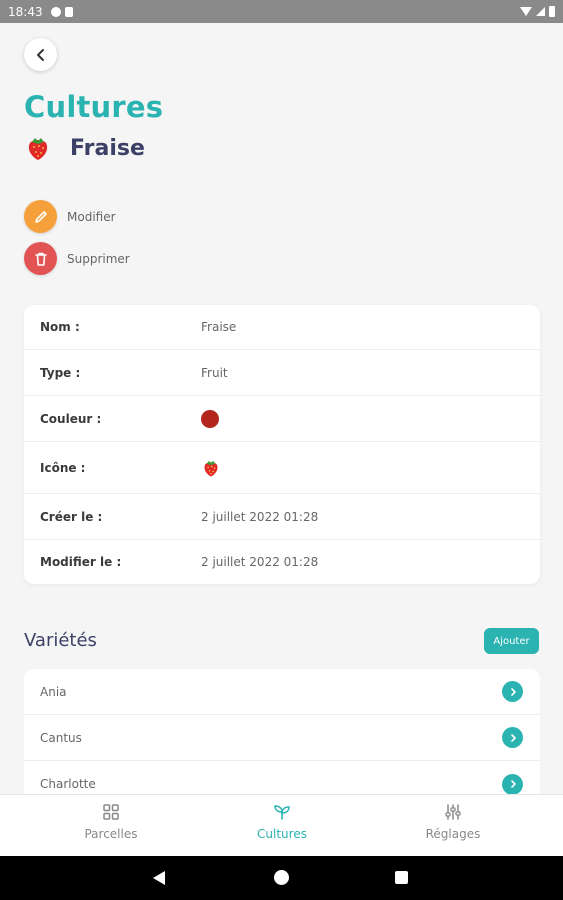  I want to click on detail-value: Fraise, so click(219, 327).